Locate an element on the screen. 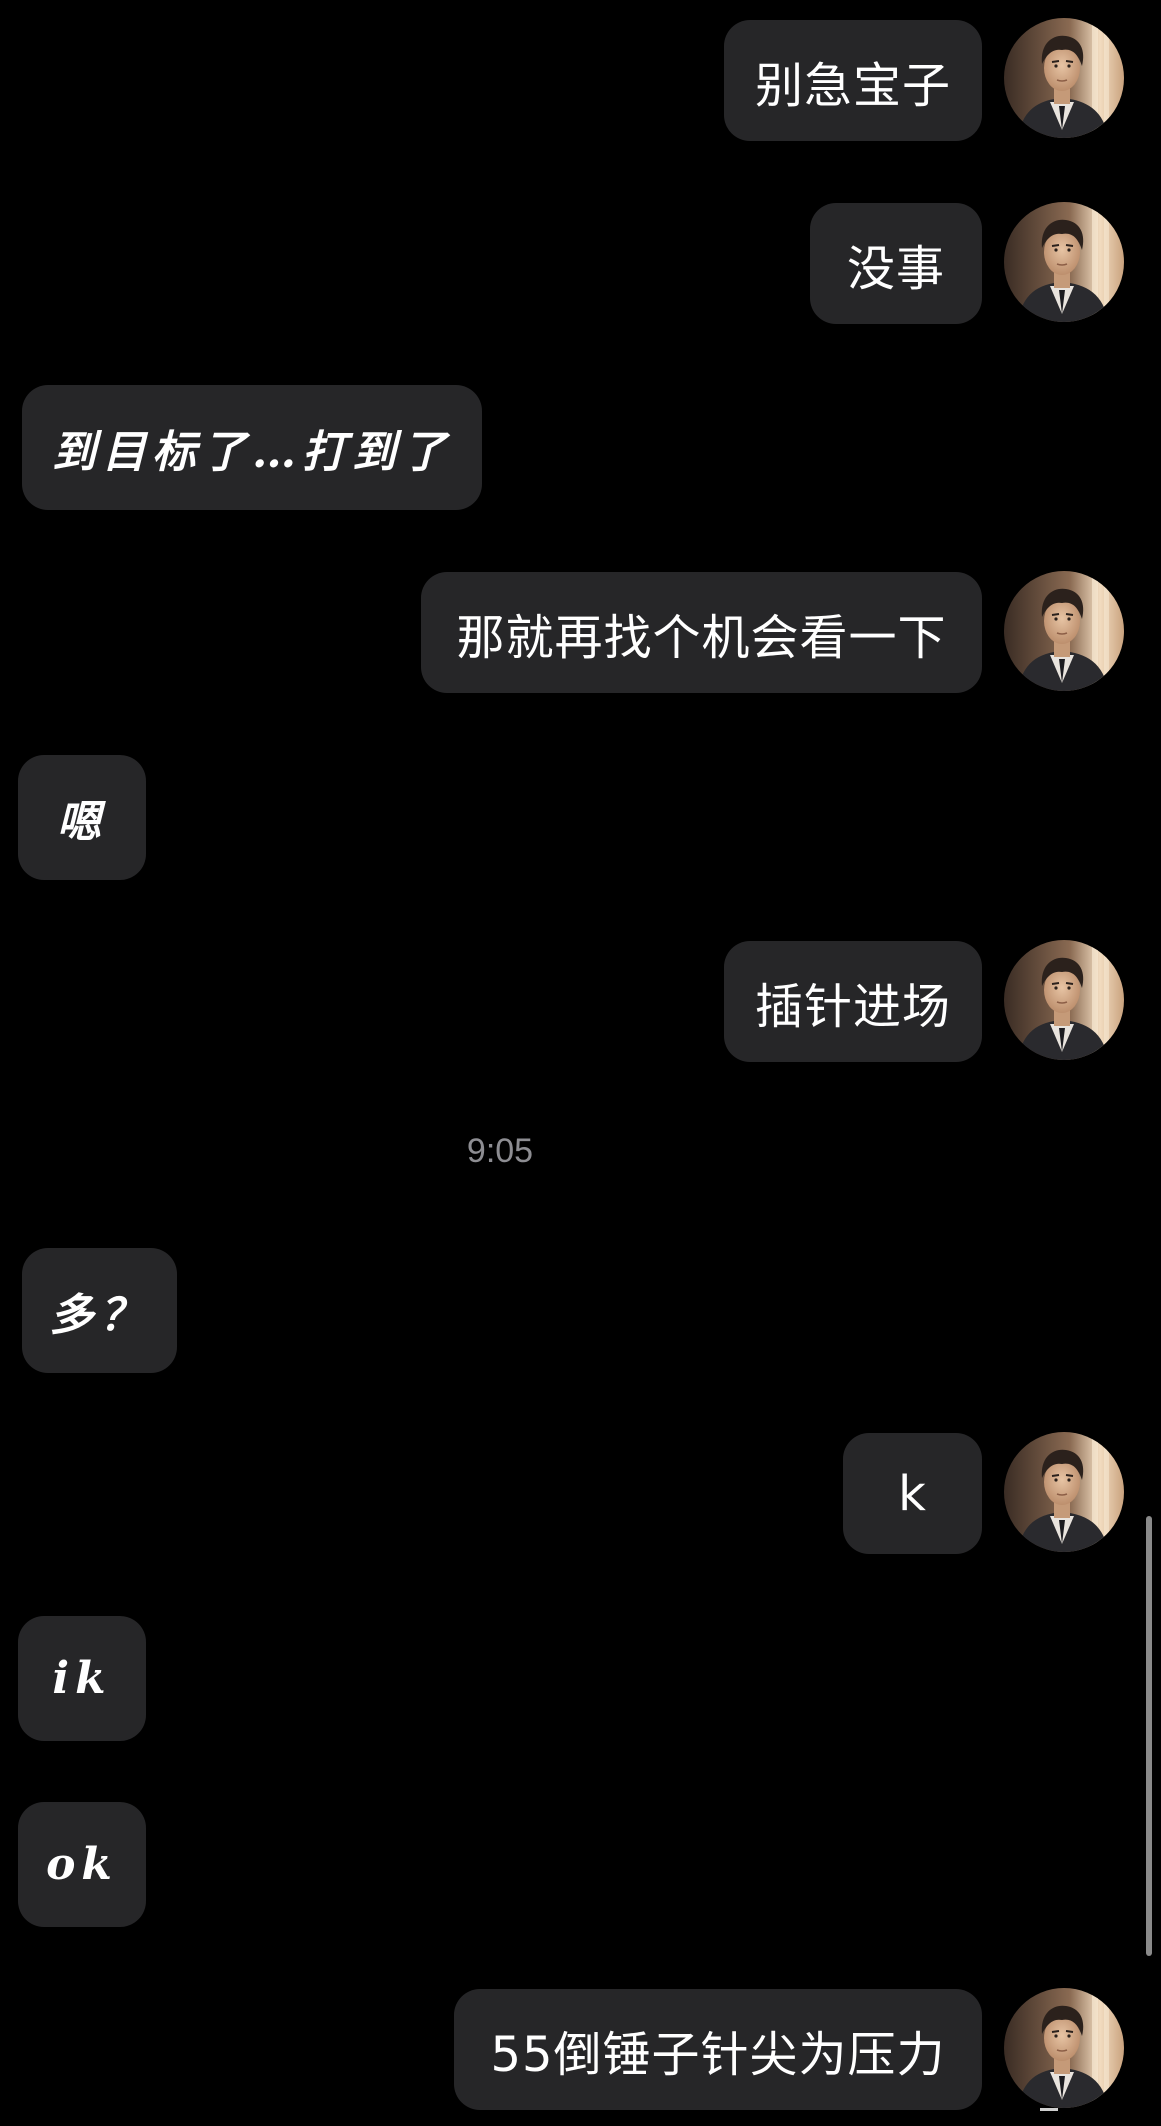 The width and height of the screenshot is (1161, 2126). message-bubble-outgoing: 别急宝子 is located at coordinates (853, 80).